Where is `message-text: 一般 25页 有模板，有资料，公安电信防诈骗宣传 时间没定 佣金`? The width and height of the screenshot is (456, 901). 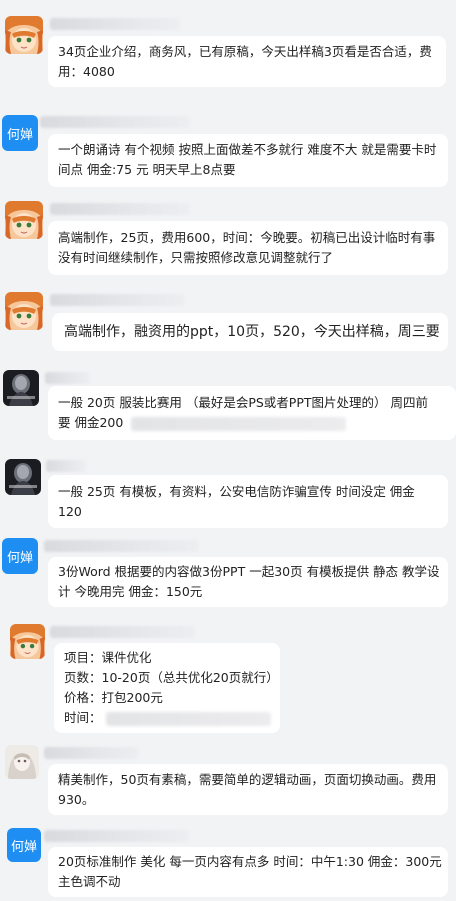
message-text: 一般 25页 有模板，有资料，公安电信防诈骗宣传 时间没定 佣金 is located at coordinates (236, 491).